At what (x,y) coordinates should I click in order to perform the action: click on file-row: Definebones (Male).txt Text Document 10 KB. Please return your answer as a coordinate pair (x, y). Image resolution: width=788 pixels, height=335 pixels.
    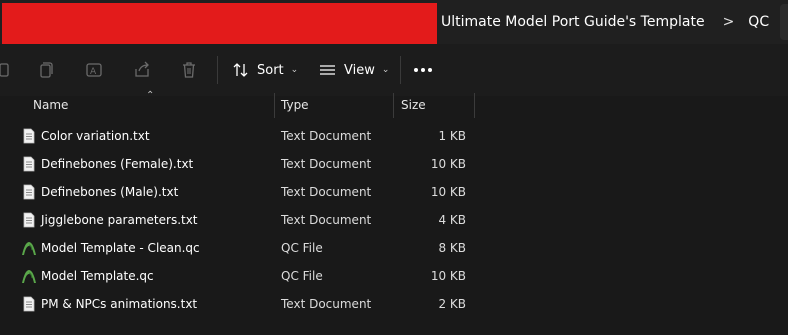
    Looking at the image, I should click on (394, 192).